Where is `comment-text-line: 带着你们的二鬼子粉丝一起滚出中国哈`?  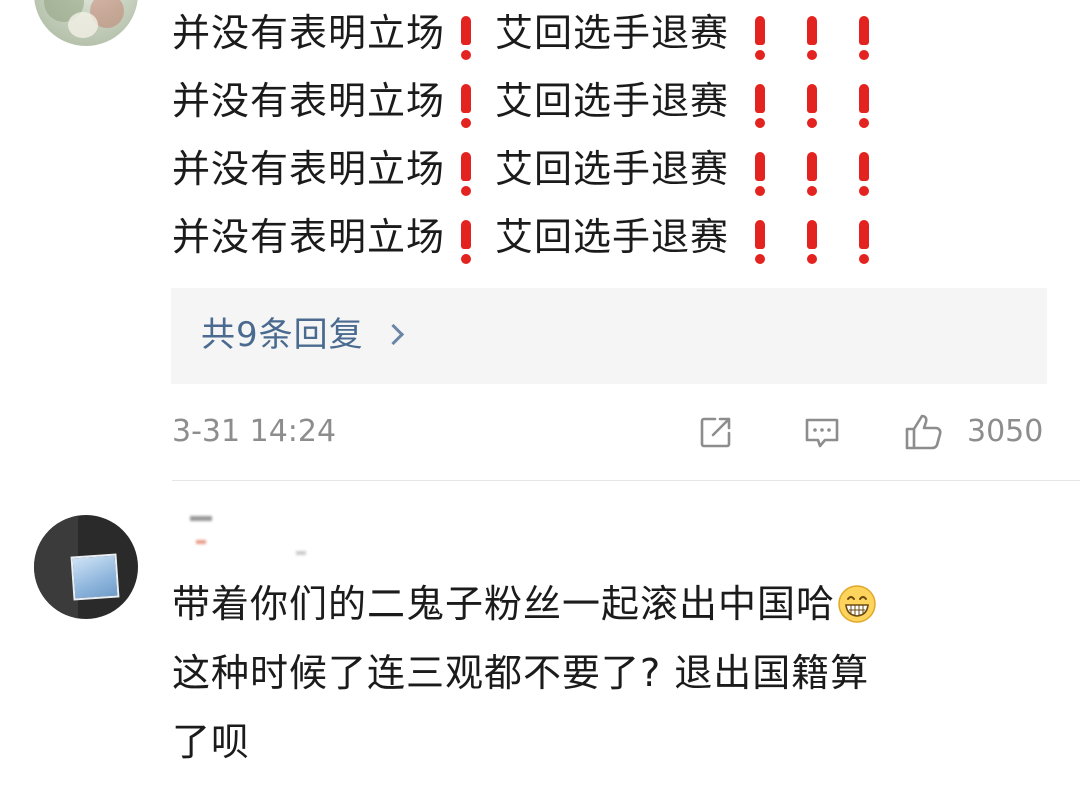 comment-text-line: 带着你们的二鬼子粉丝一起滚出中国哈 is located at coordinates (524, 604).